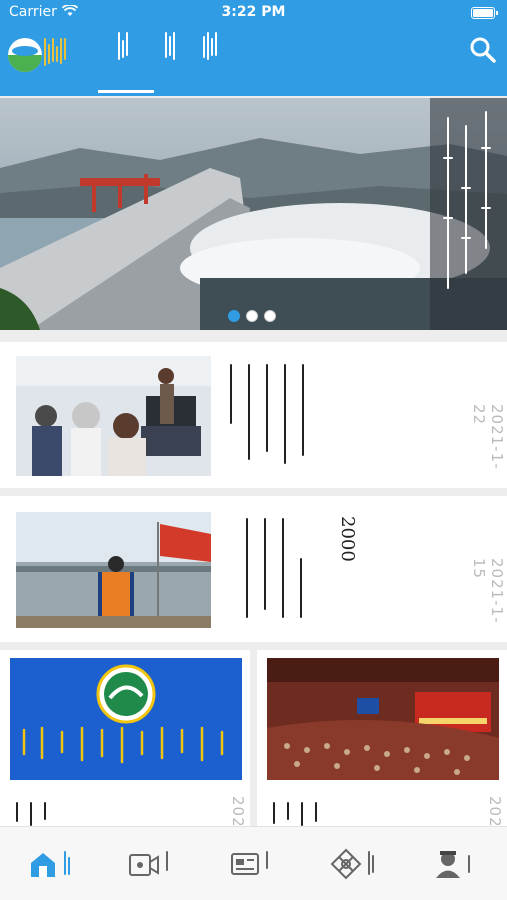 The width and height of the screenshot is (507, 900). What do you see at coordinates (43, 865) in the screenshot?
I see `home-icon` at bounding box center [43, 865].